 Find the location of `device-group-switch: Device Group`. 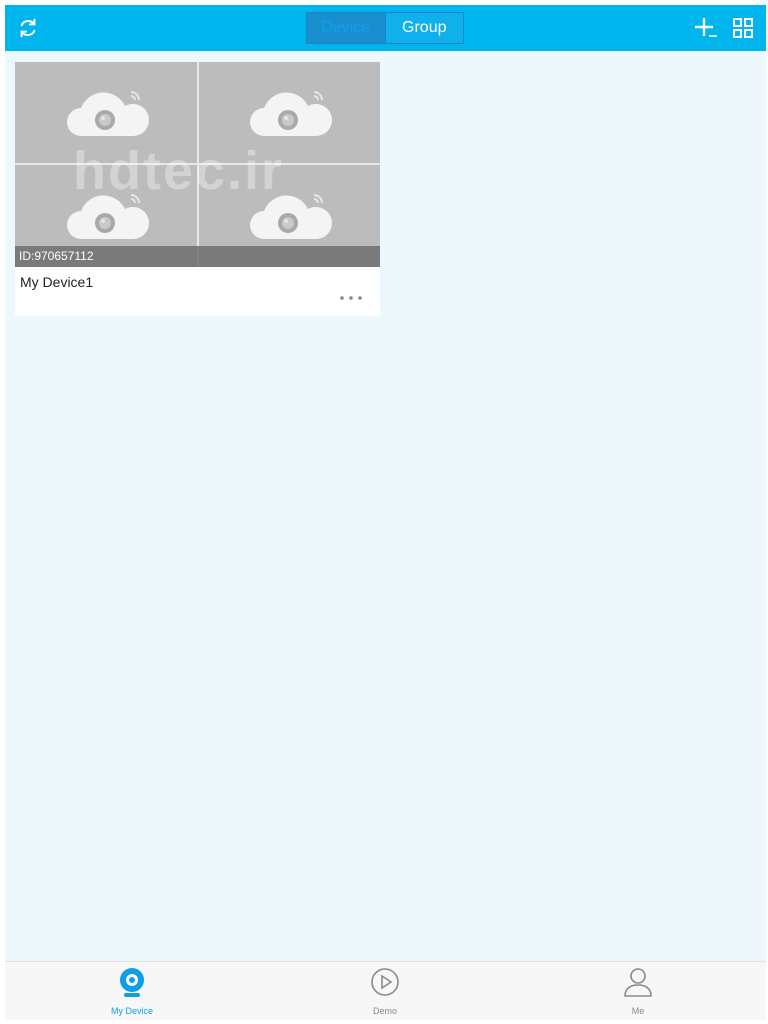

device-group-switch: Device Group is located at coordinates (385, 28).